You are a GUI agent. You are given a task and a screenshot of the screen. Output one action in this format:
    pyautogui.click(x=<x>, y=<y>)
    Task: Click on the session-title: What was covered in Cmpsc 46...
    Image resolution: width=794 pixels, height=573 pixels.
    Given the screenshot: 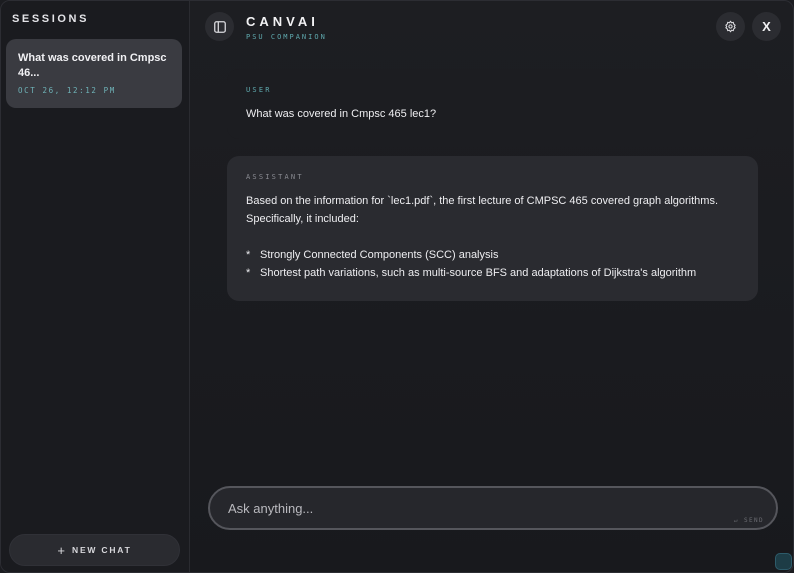 What is the action you would take?
    pyautogui.click(x=92, y=65)
    